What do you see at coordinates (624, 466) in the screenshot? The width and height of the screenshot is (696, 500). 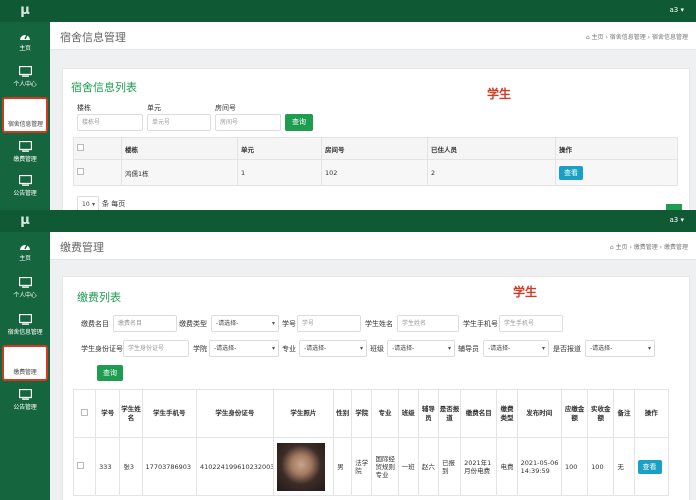 I see `cell-note: 无` at bounding box center [624, 466].